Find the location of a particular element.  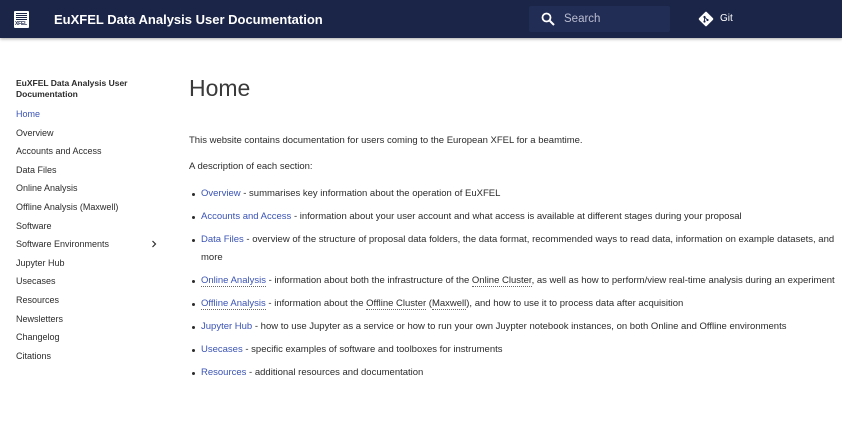

sidebar-title: EuXFEL Data Analysis User Documentation is located at coordinates (72, 88).